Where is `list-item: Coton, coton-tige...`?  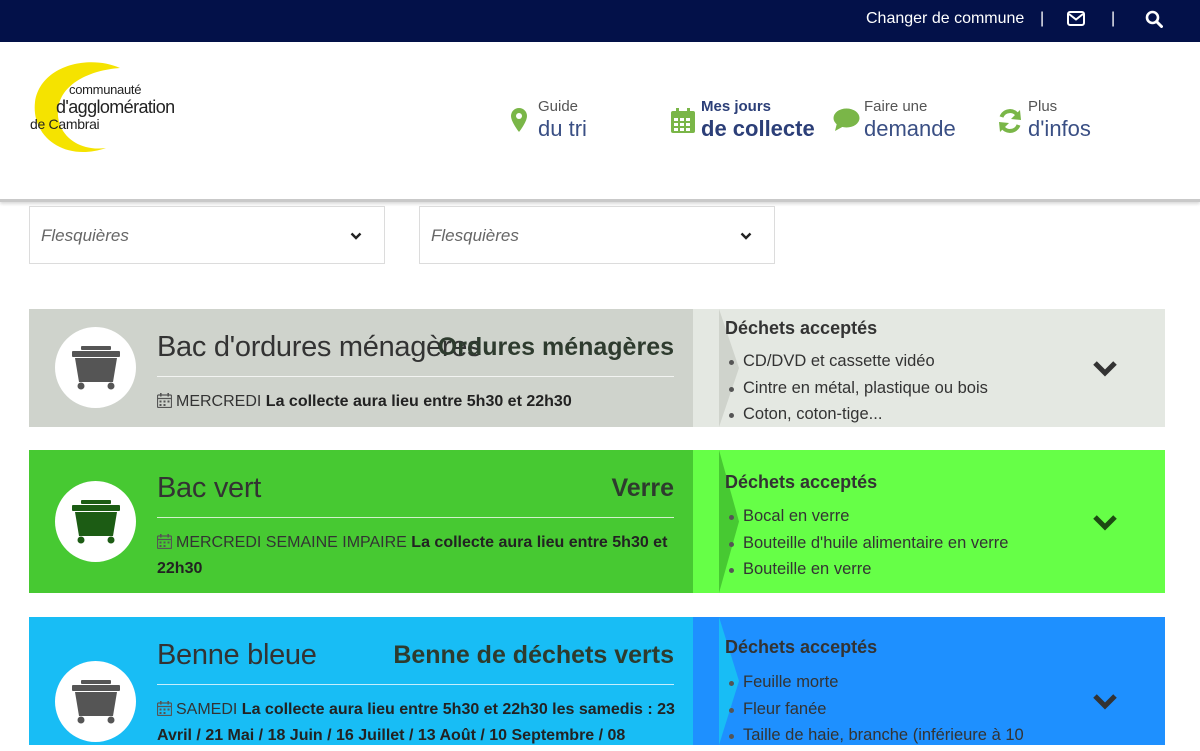
list-item: Coton, coton-tige... is located at coordinates (858, 414).